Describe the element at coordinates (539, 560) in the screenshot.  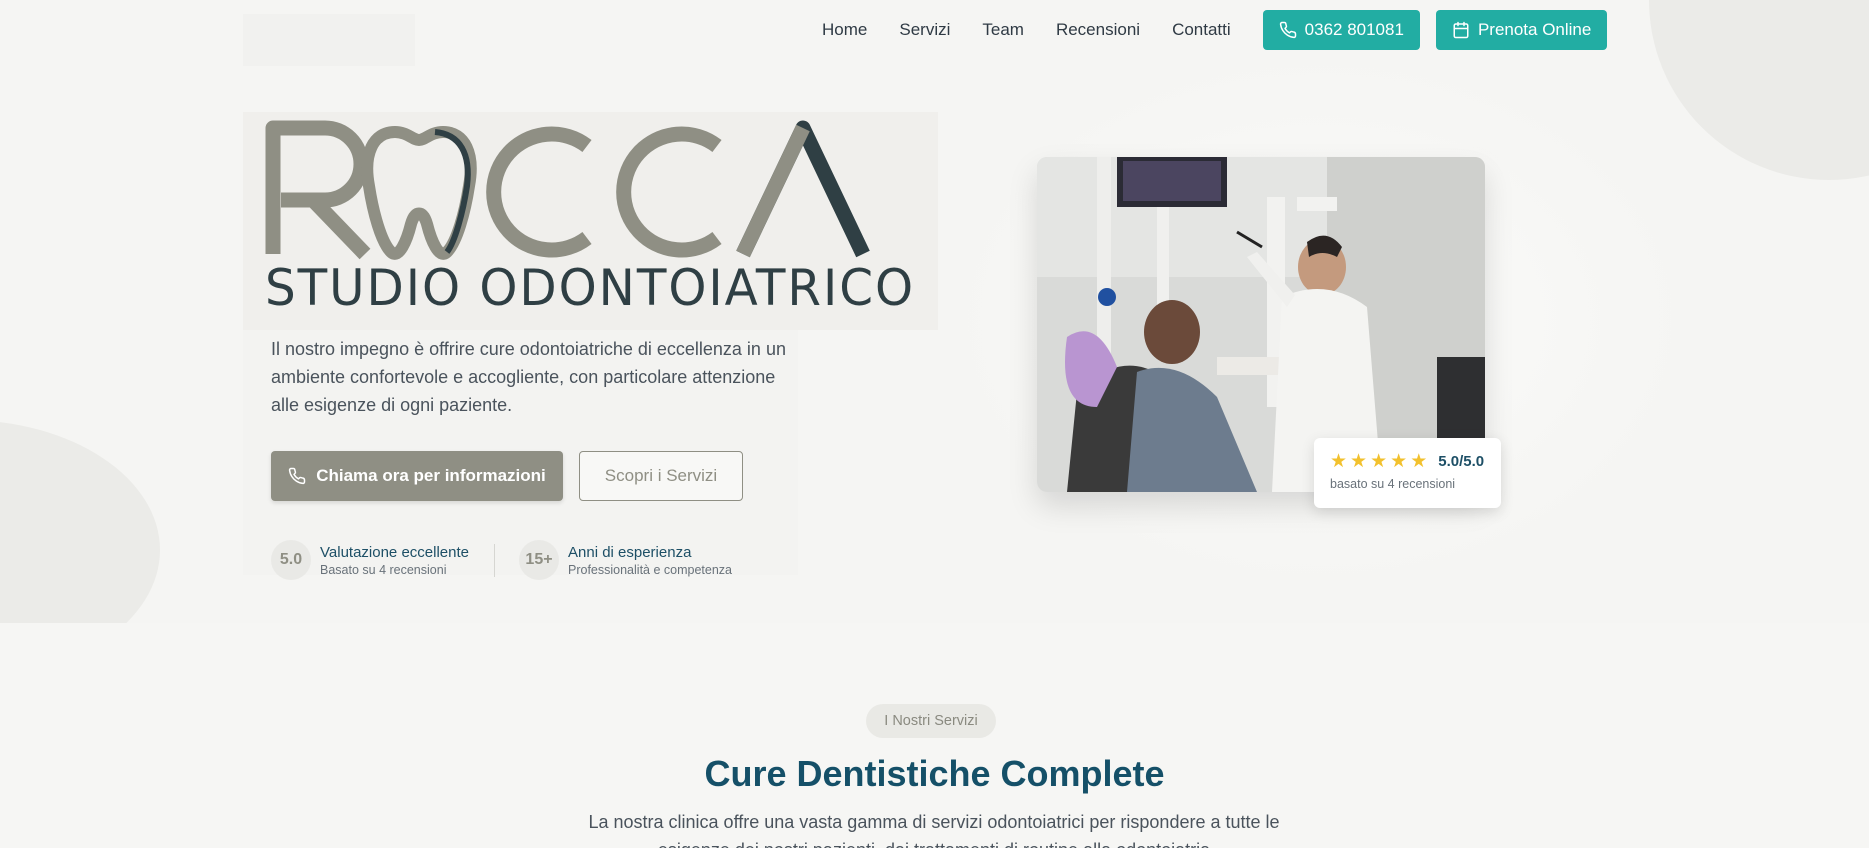
I see `stat-value: 15+` at that location.